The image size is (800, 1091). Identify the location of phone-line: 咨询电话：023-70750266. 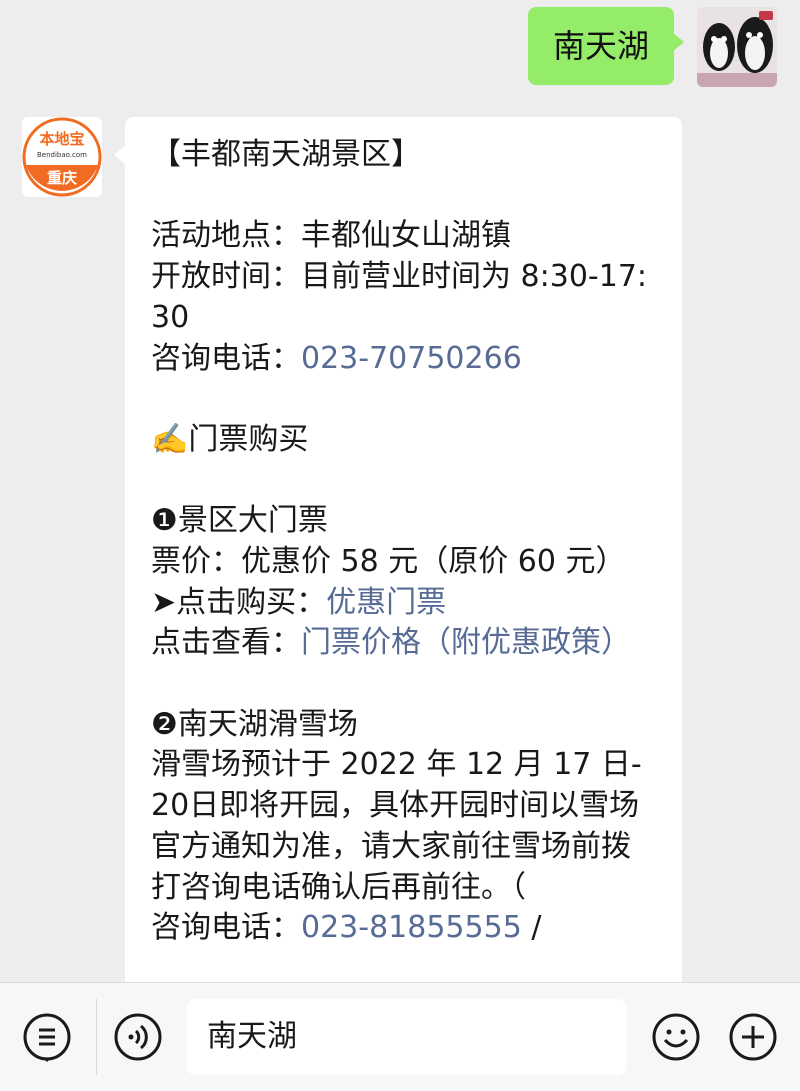
(405, 359).